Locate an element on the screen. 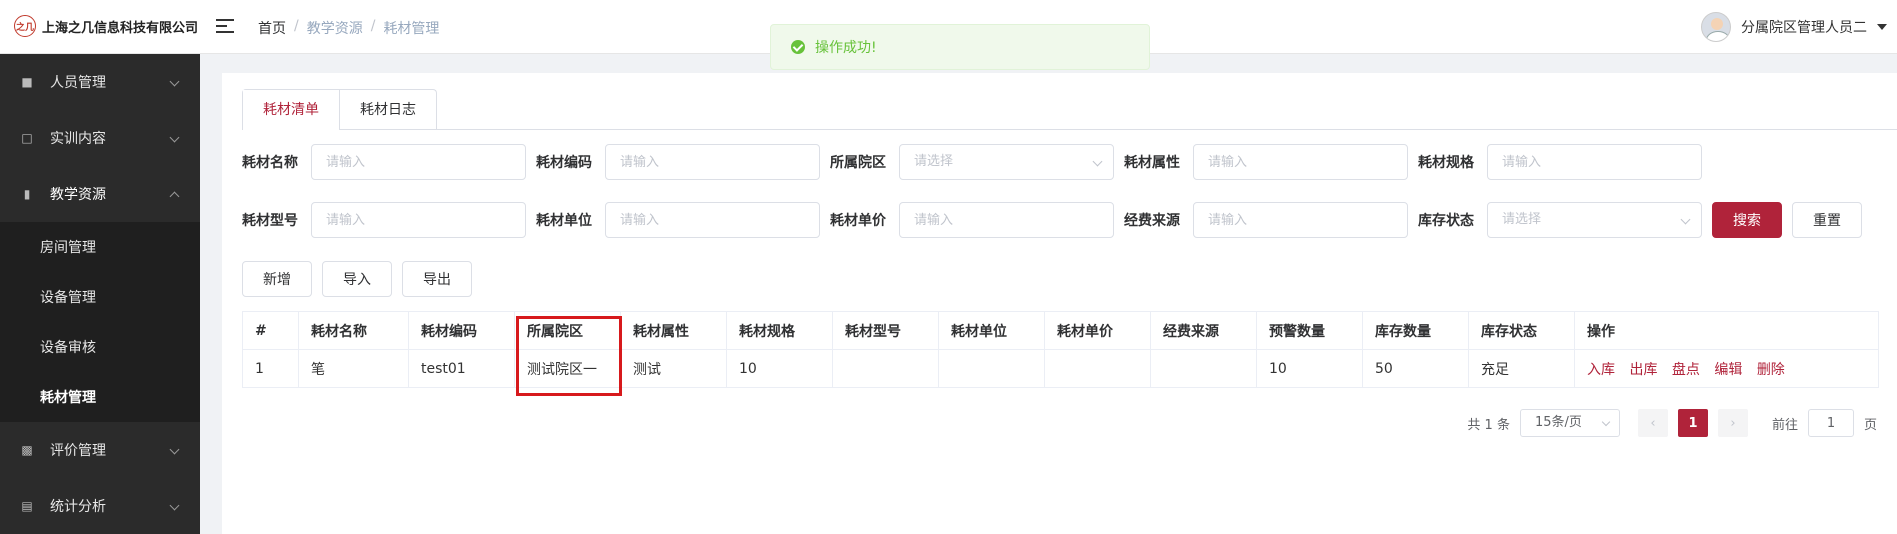  sidebar-item-label: 人员管理 is located at coordinates (78, 83).